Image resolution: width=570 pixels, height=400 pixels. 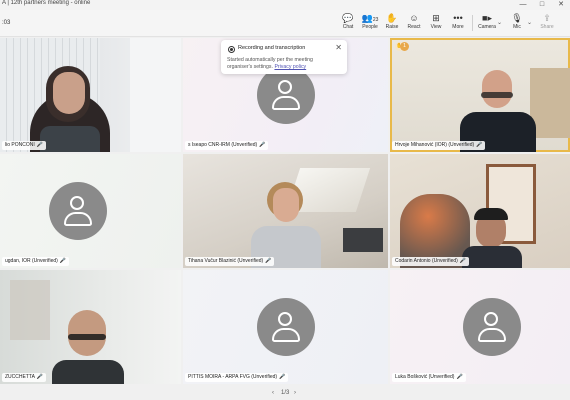 I want to click on react-button: ☺ React, so click(x=414, y=23).